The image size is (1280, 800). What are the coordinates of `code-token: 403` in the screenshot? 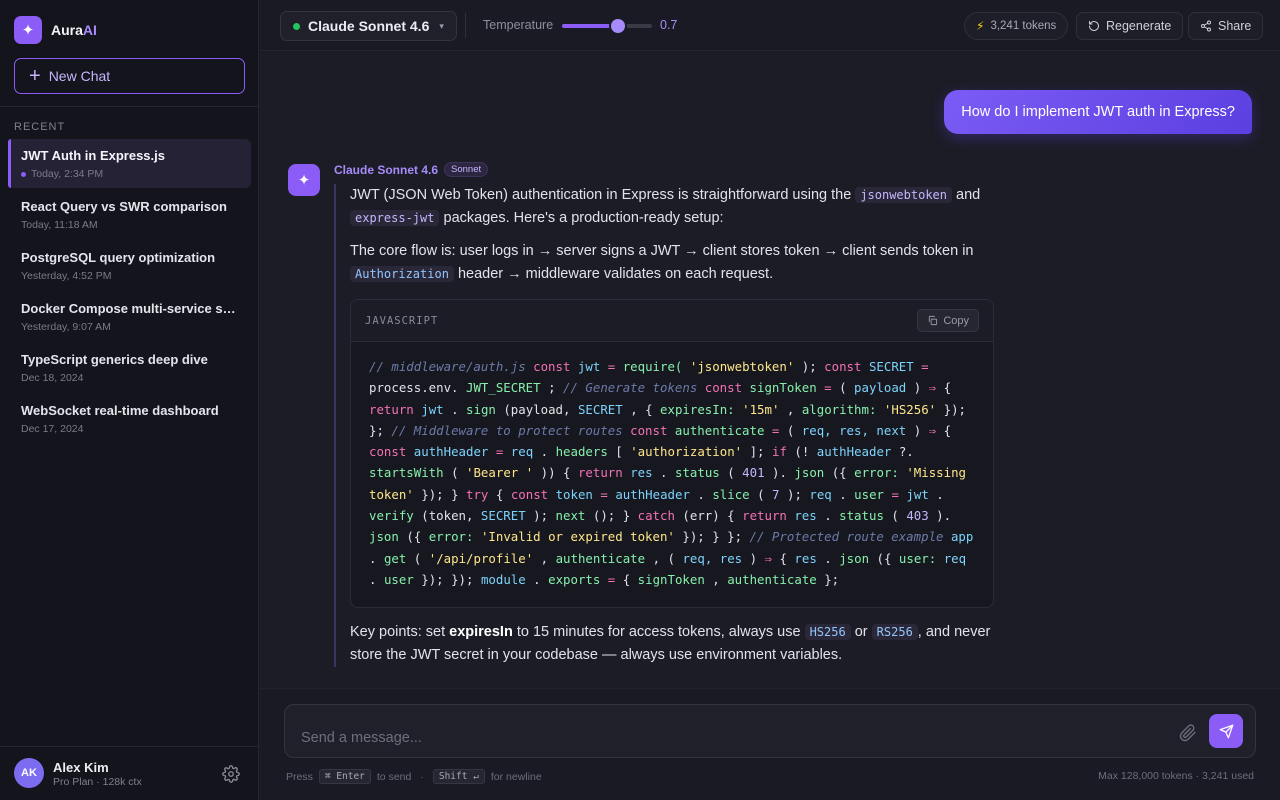 It's located at (917, 516).